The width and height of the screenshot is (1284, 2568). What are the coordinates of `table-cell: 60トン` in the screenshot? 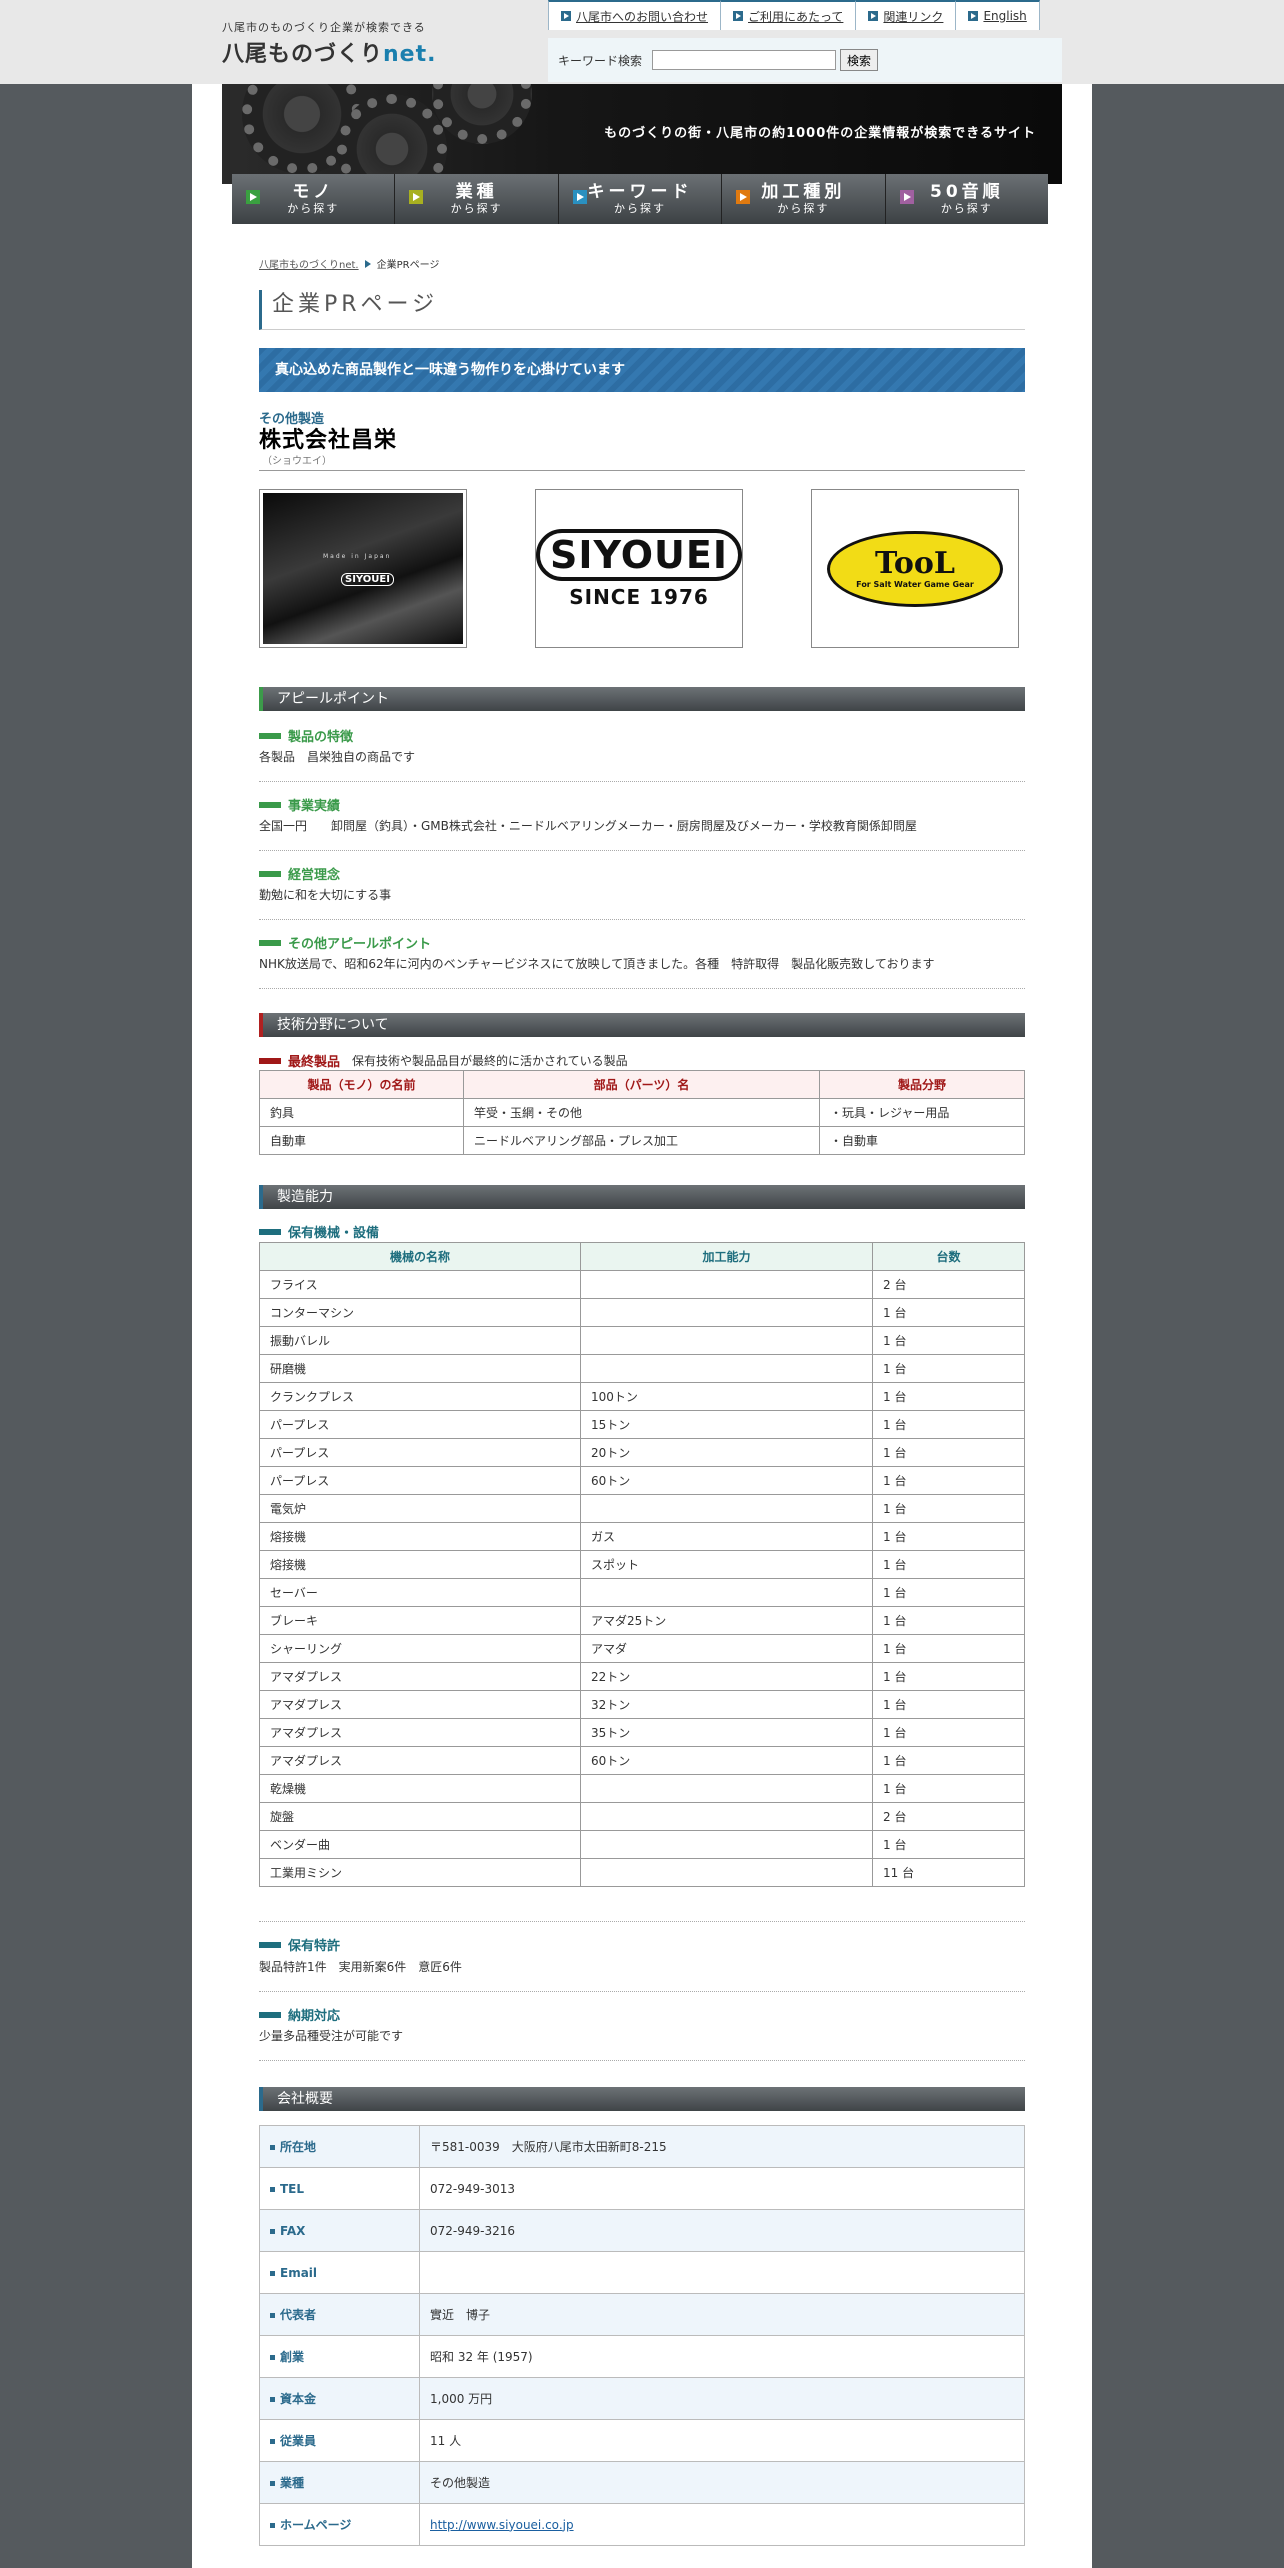 It's located at (726, 1480).